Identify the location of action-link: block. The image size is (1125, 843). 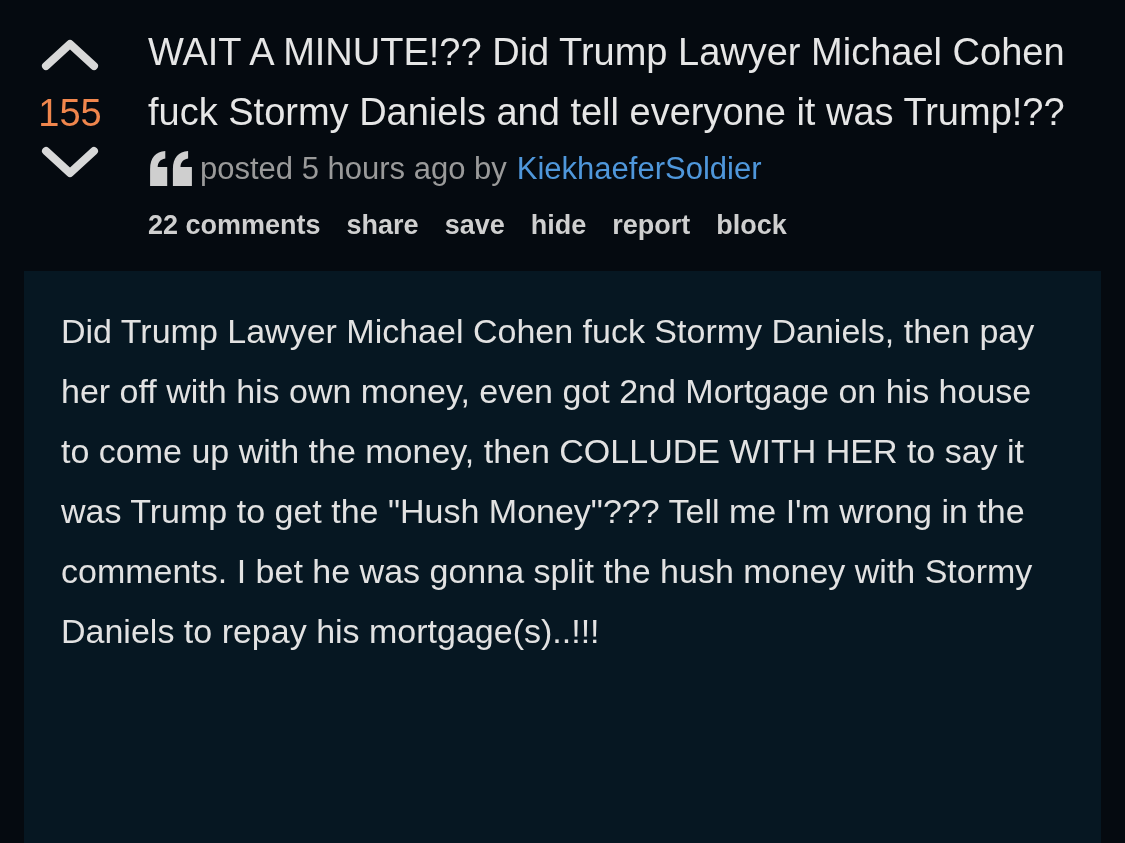
(751, 225).